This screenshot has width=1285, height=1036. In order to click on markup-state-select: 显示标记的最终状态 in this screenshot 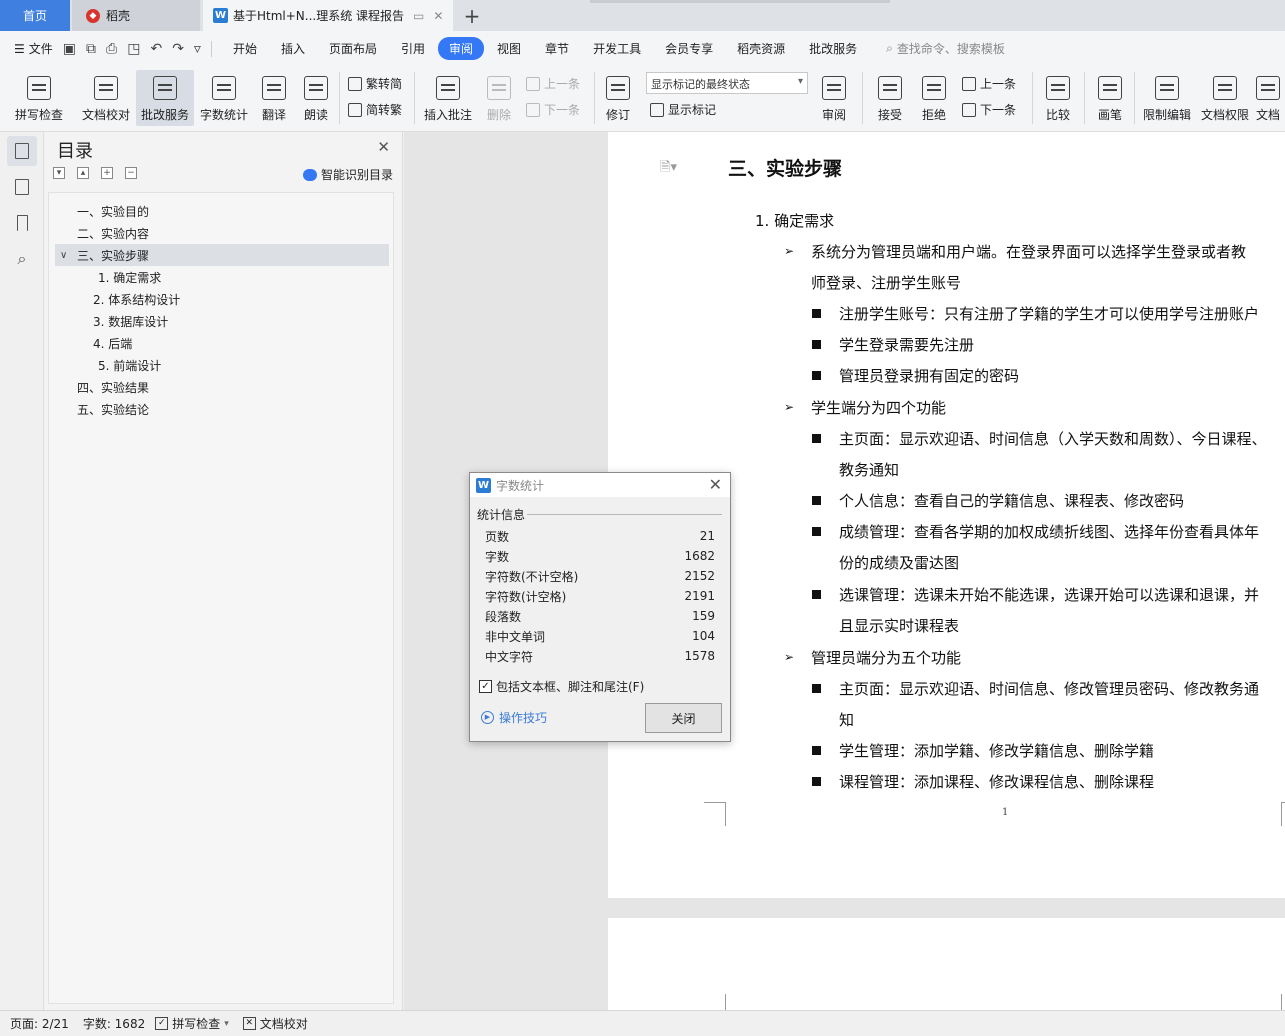, I will do `click(727, 83)`.